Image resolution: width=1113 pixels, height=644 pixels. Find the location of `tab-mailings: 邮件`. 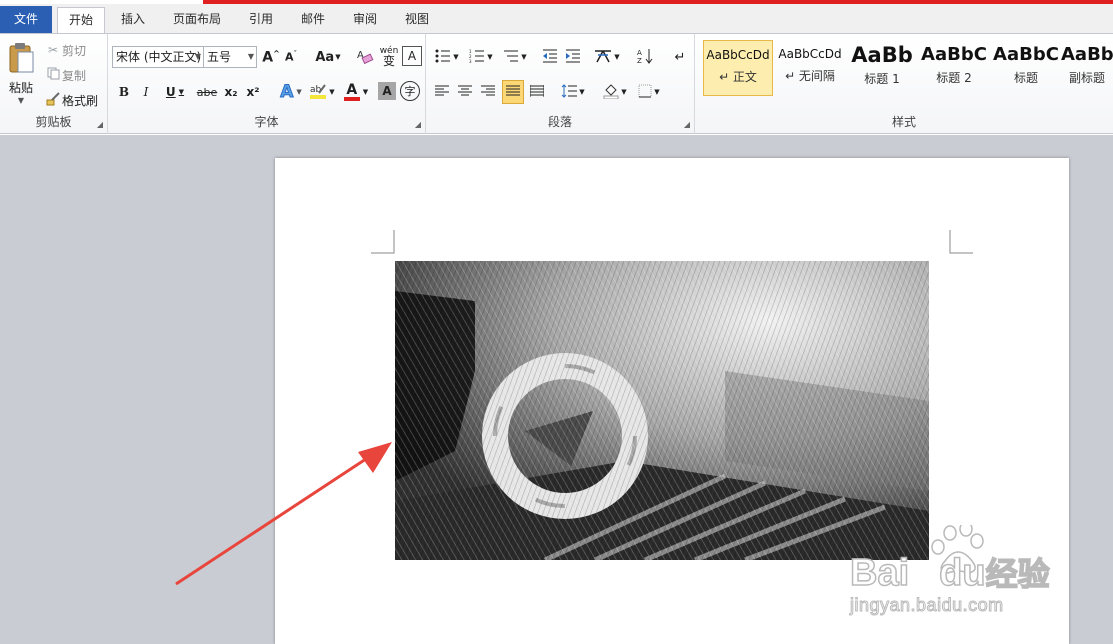

tab-mailings: 邮件 is located at coordinates (313, 20).